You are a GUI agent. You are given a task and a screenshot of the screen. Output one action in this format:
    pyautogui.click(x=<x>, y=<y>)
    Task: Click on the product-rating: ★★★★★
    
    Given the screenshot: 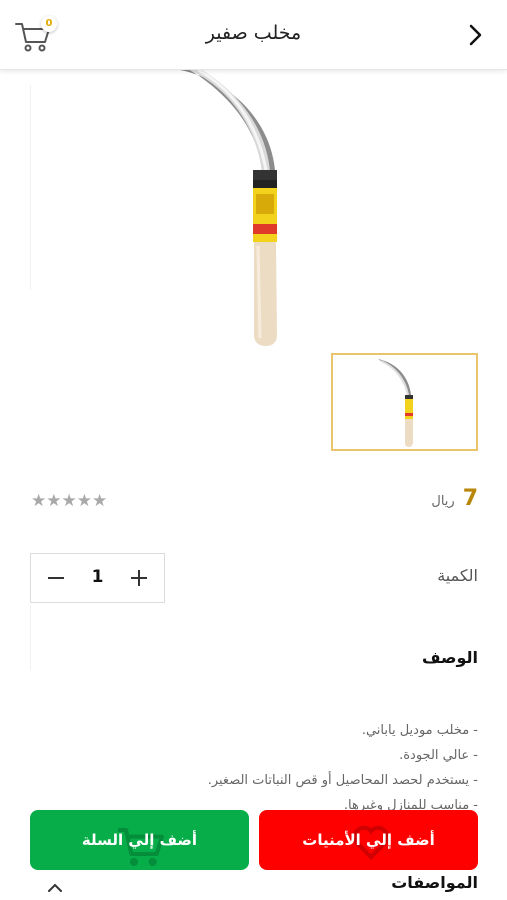 What is the action you would take?
    pyautogui.click(x=69, y=501)
    